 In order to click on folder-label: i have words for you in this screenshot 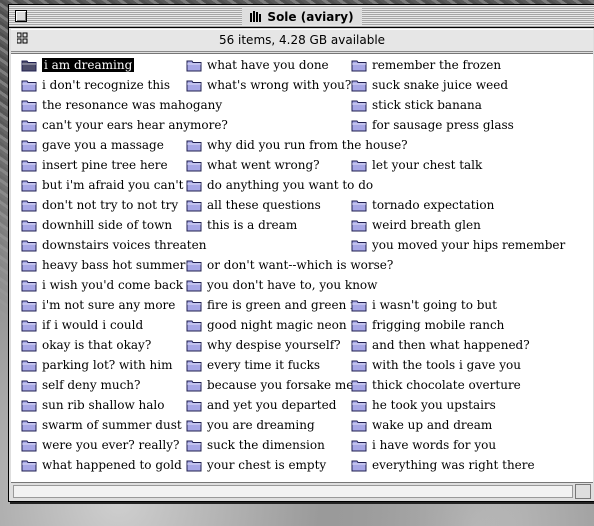, I will do `click(434, 445)`.